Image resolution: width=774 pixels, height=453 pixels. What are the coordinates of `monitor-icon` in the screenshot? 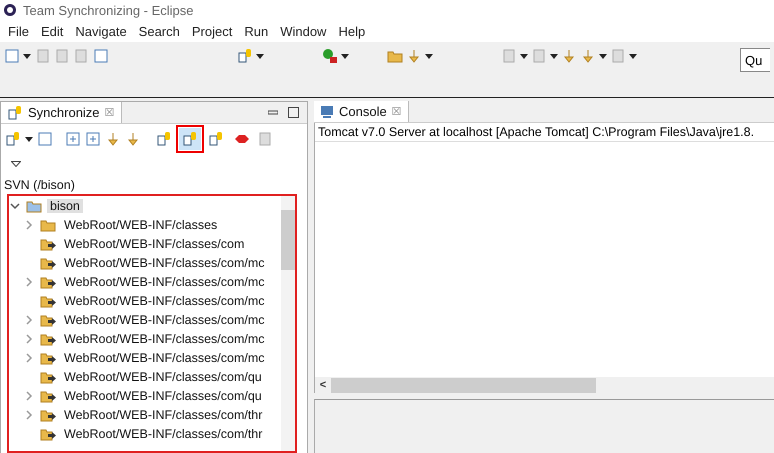 It's located at (327, 111).